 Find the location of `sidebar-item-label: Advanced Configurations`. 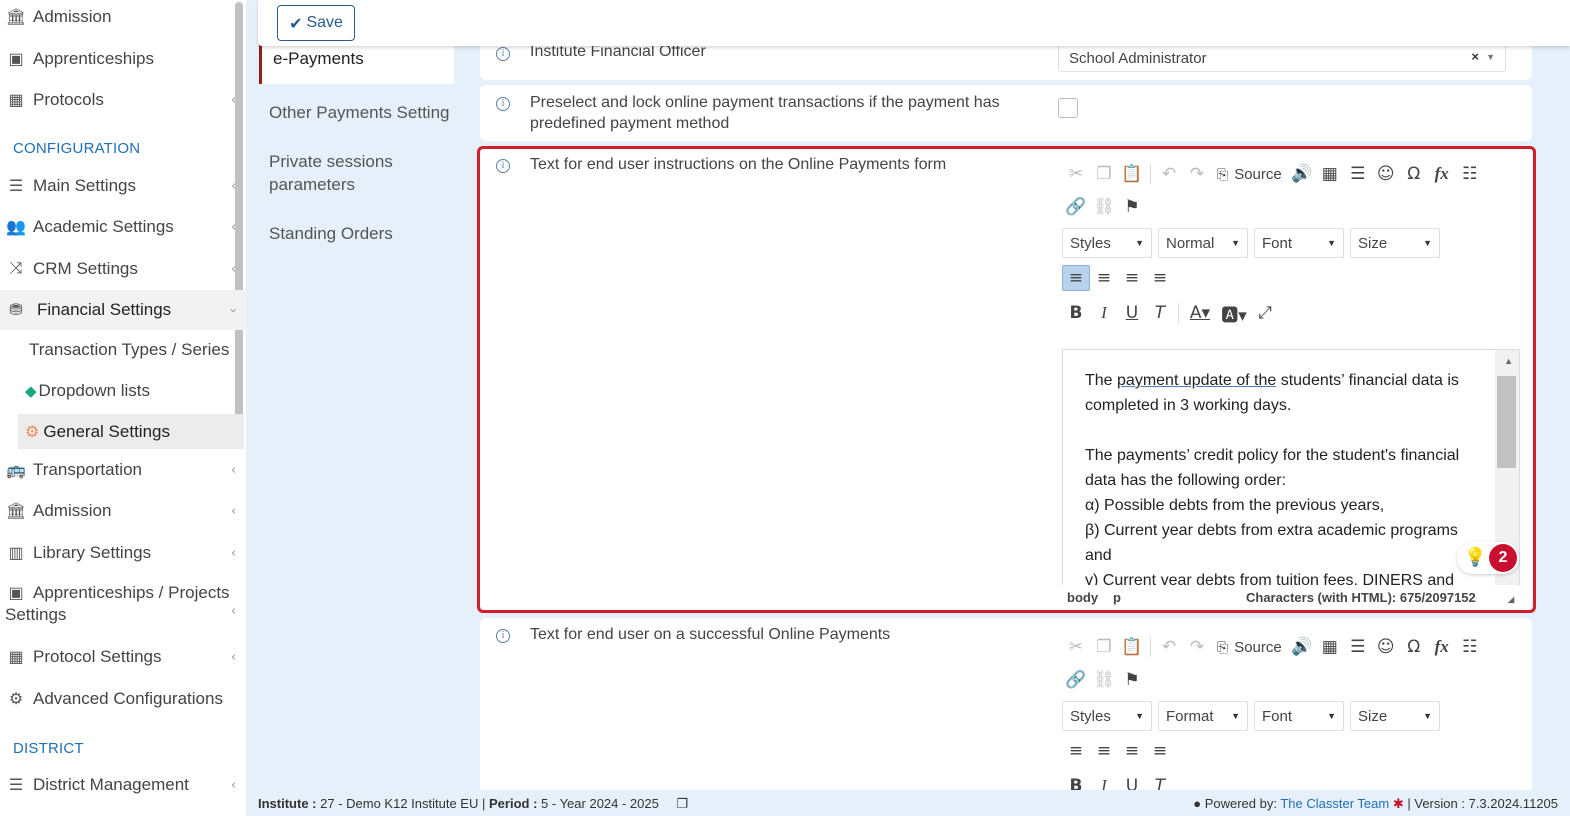

sidebar-item-label: Advanced Configurations is located at coordinates (128, 698).